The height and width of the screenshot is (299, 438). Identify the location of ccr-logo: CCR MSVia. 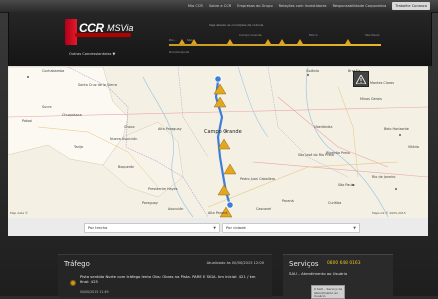
(110, 33).